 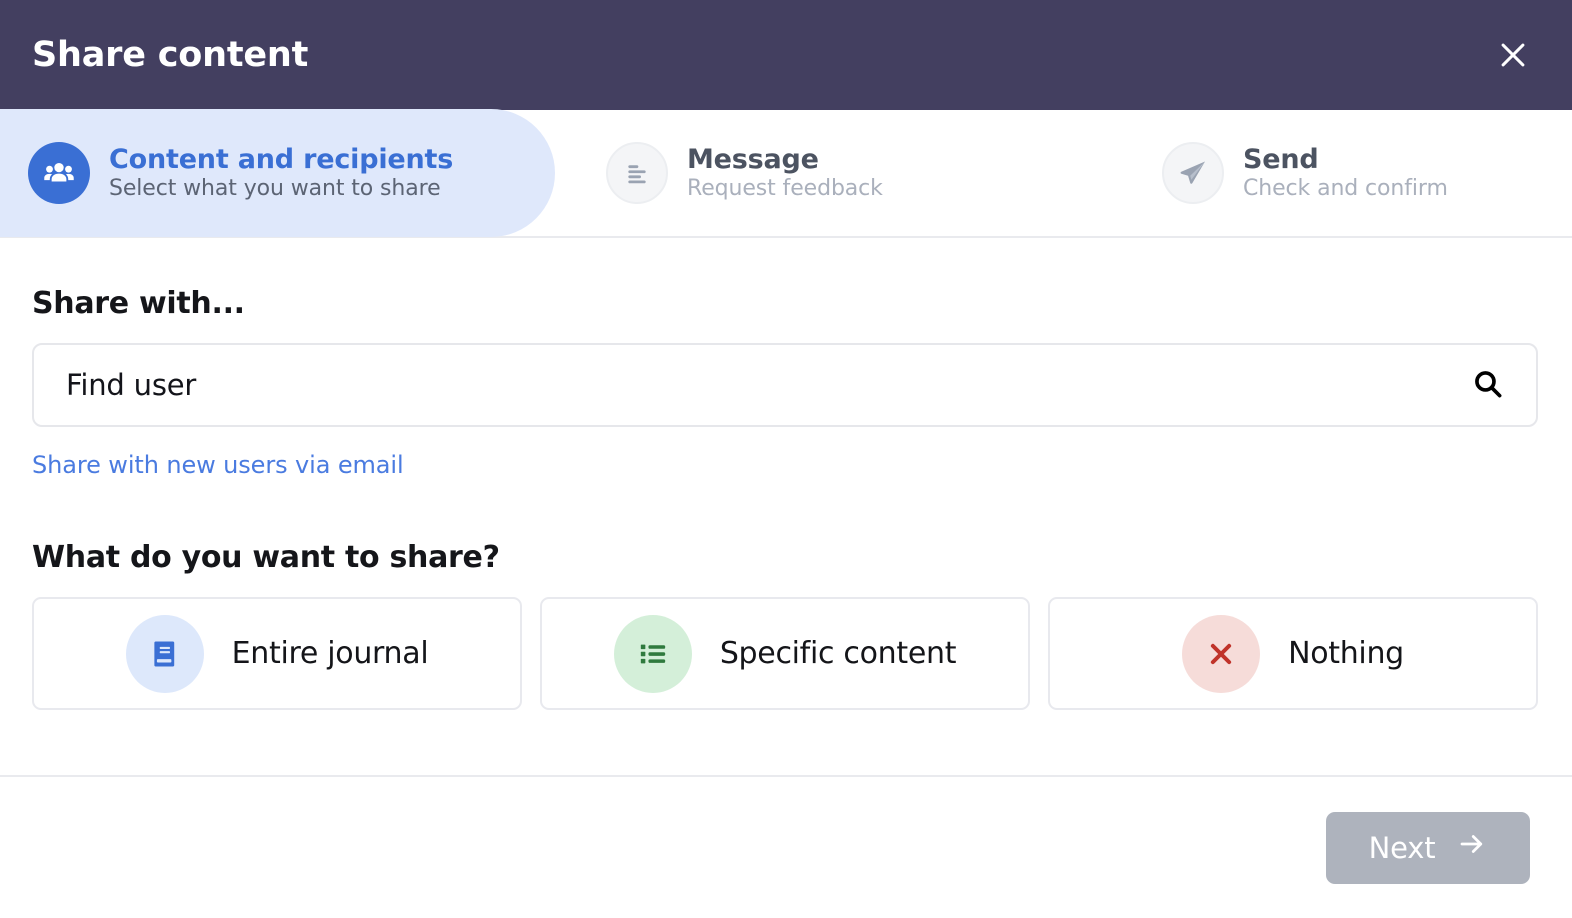 I want to click on list-icon, so click(x=652, y=653).